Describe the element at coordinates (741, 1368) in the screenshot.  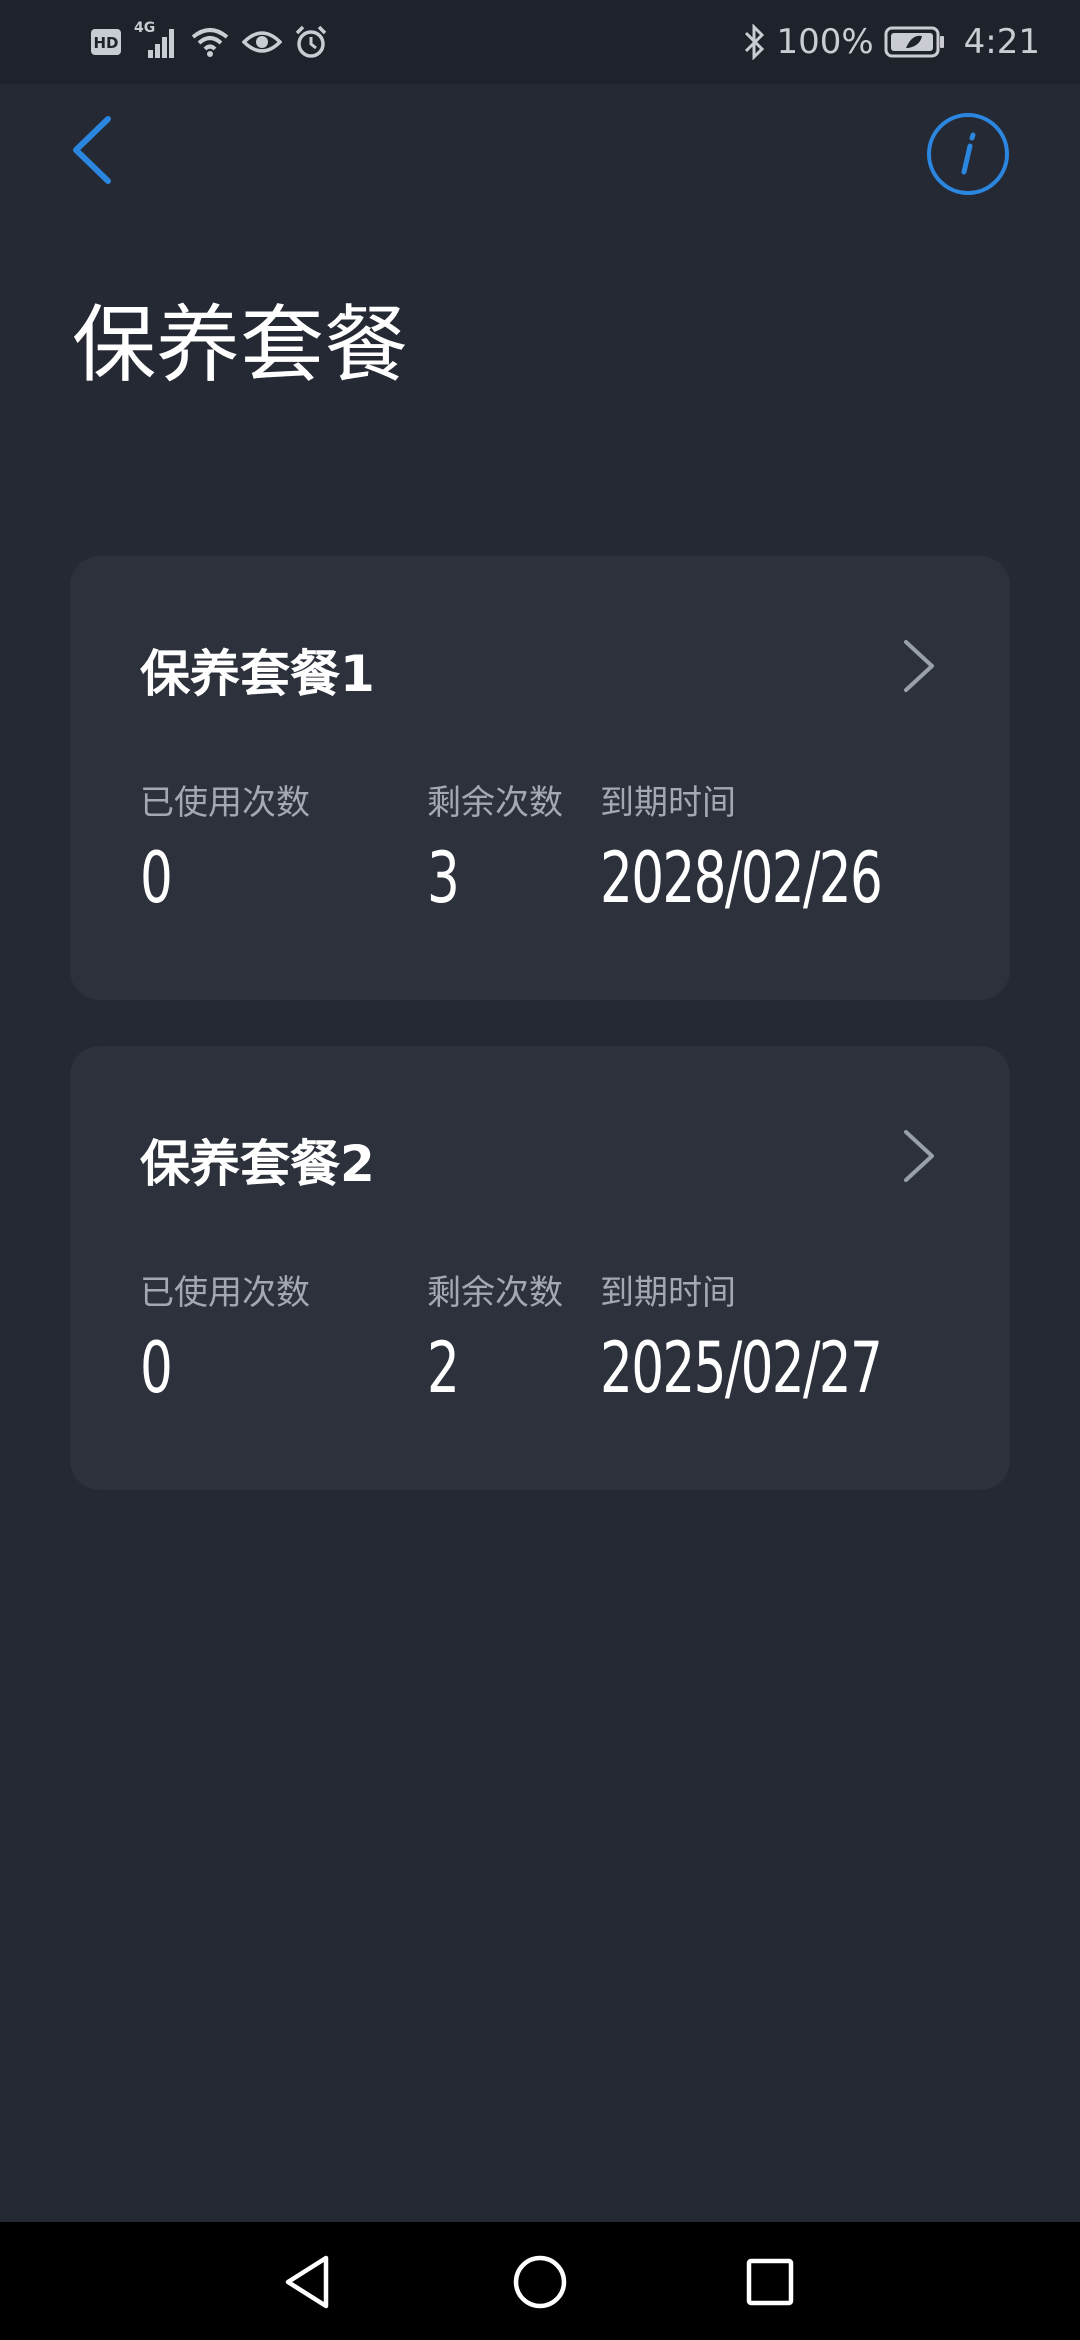
I see `expiry-value: 2025/02/27` at that location.